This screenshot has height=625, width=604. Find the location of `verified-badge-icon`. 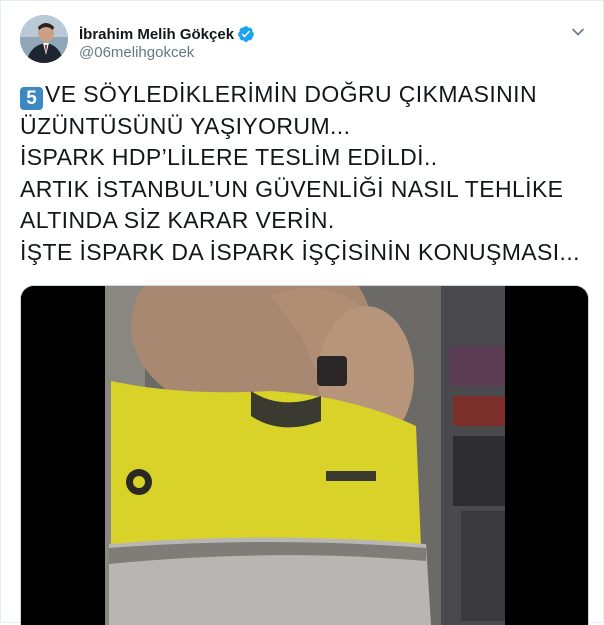

verified-badge-icon is located at coordinates (246, 34).